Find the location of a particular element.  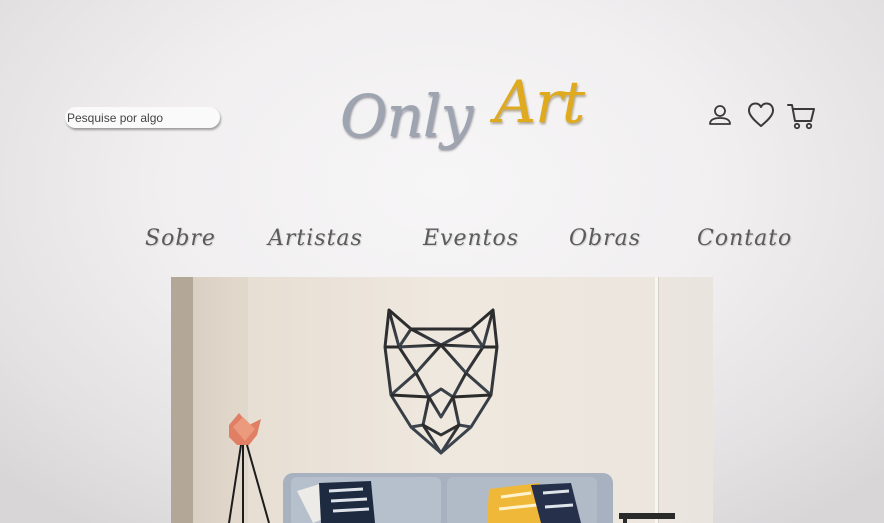

user-icon is located at coordinates (720, 115).